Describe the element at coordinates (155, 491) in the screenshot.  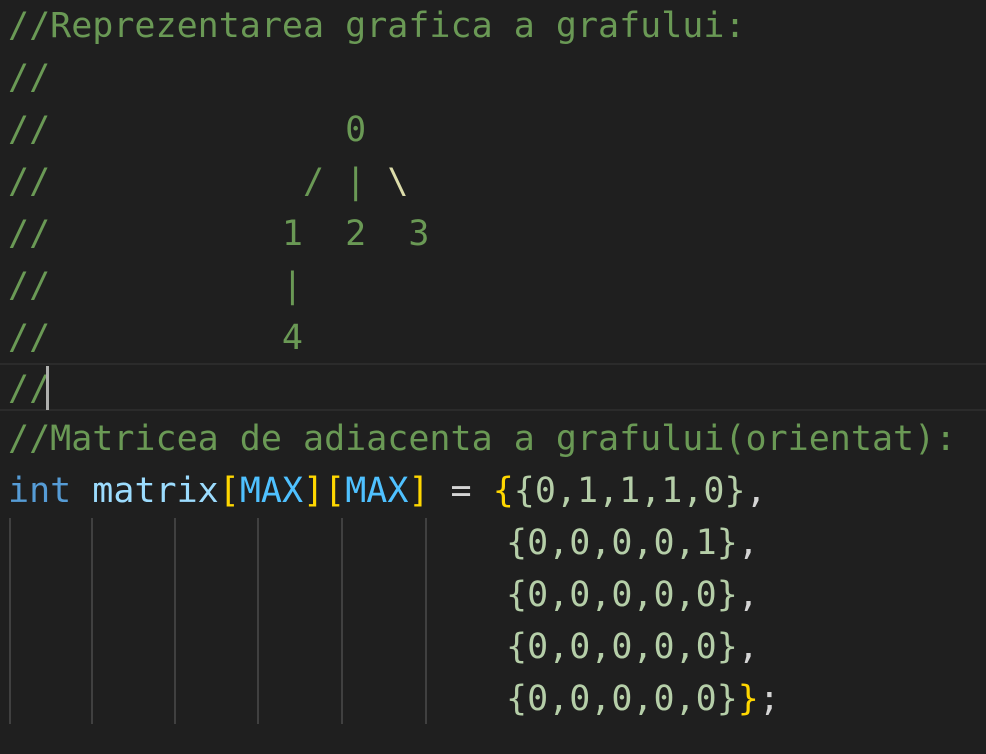
I see `variable-name: matrix` at that location.